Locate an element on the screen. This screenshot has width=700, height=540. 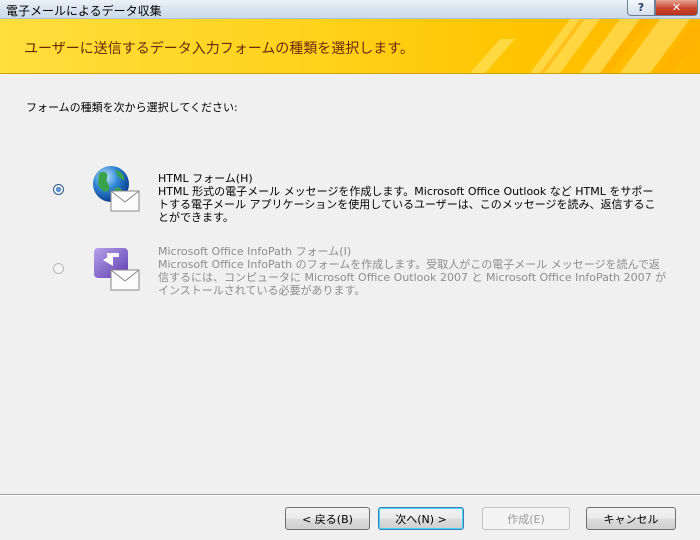
infopath-form-radio is located at coordinates (58, 268).